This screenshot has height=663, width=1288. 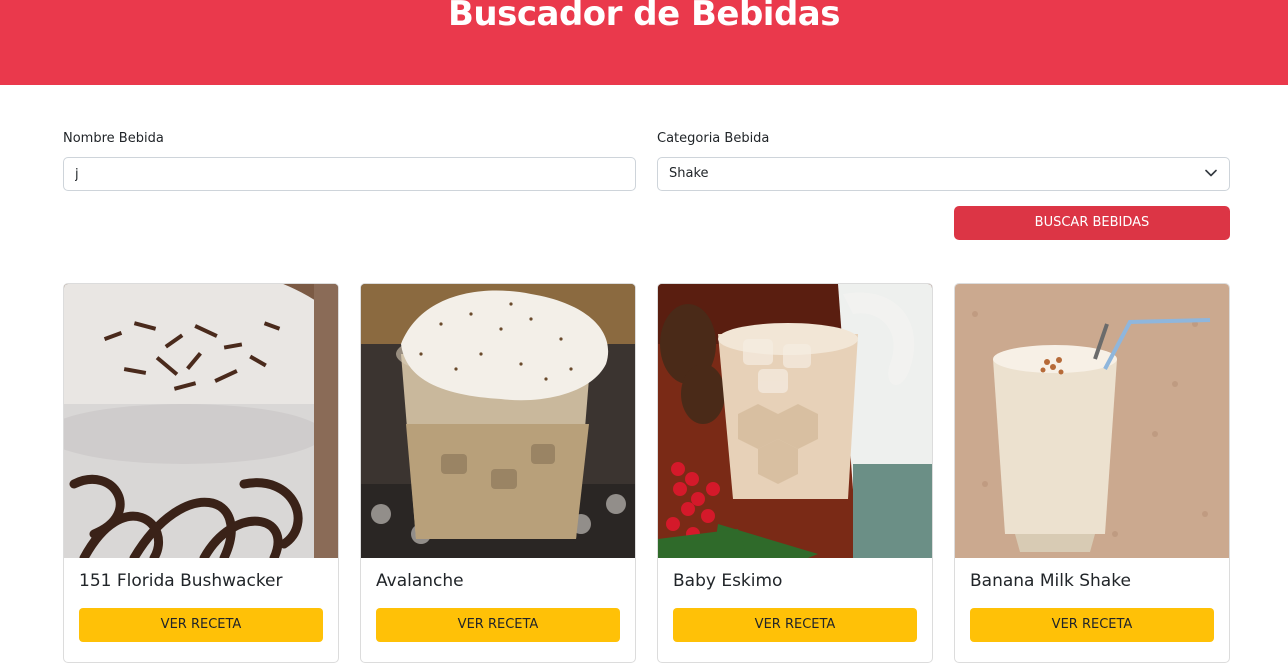 I want to click on drink-name: 151 Florida Bushwacker, so click(x=181, y=581).